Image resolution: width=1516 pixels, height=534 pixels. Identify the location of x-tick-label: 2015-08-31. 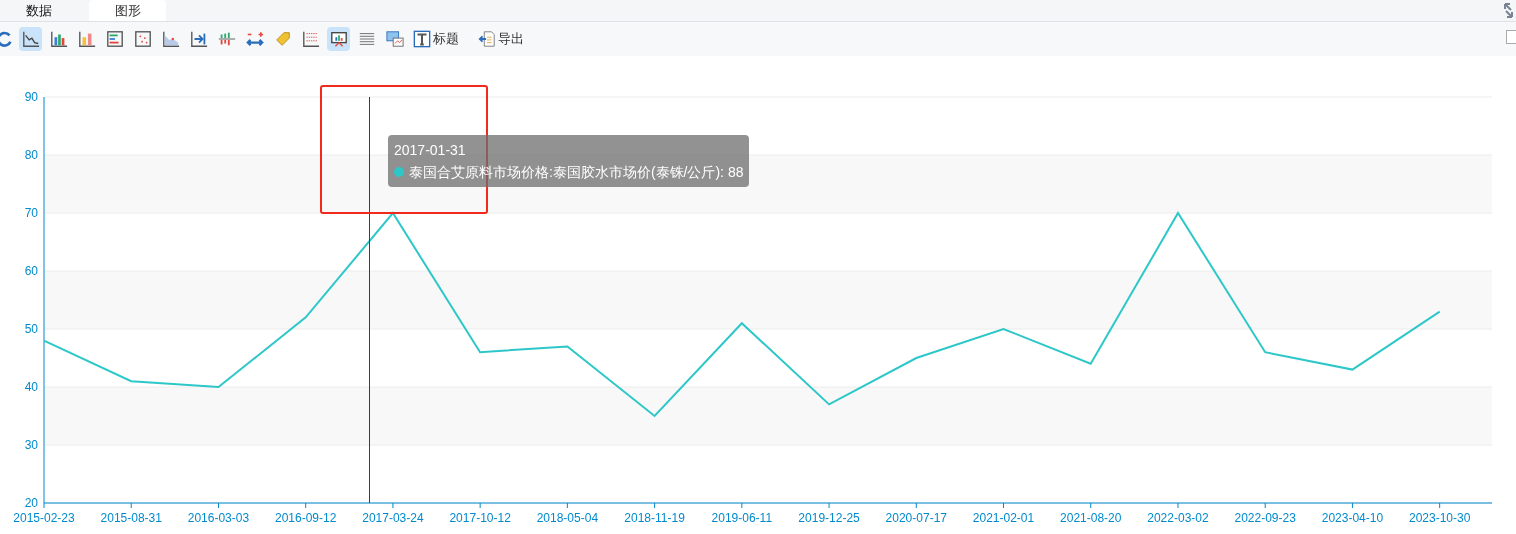
(131, 518).